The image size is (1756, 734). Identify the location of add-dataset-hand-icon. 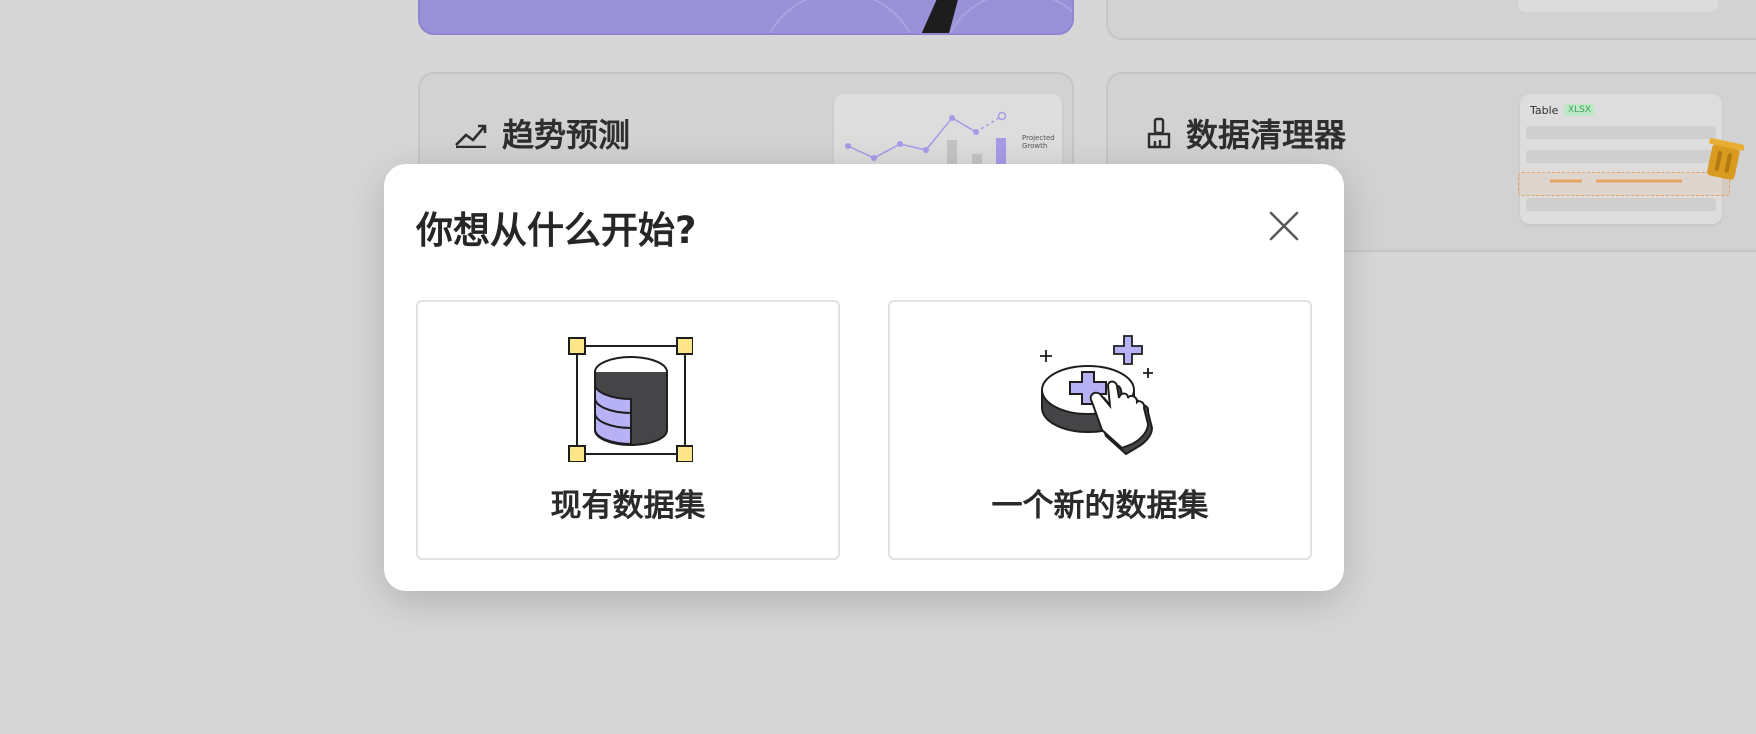
(1097, 395).